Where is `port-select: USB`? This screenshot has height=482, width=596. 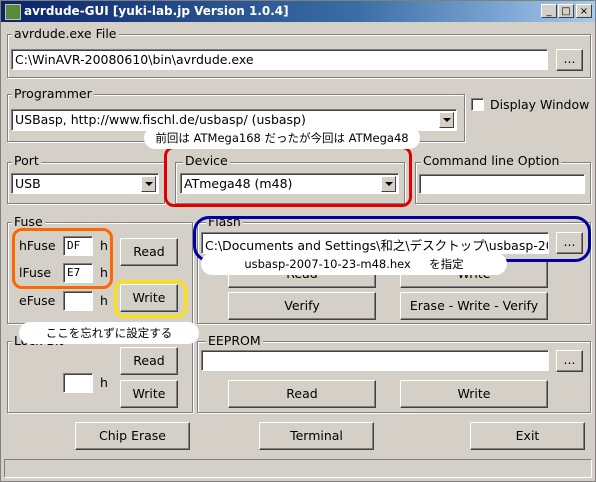 port-select: USB is located at coordinates (85, 183).